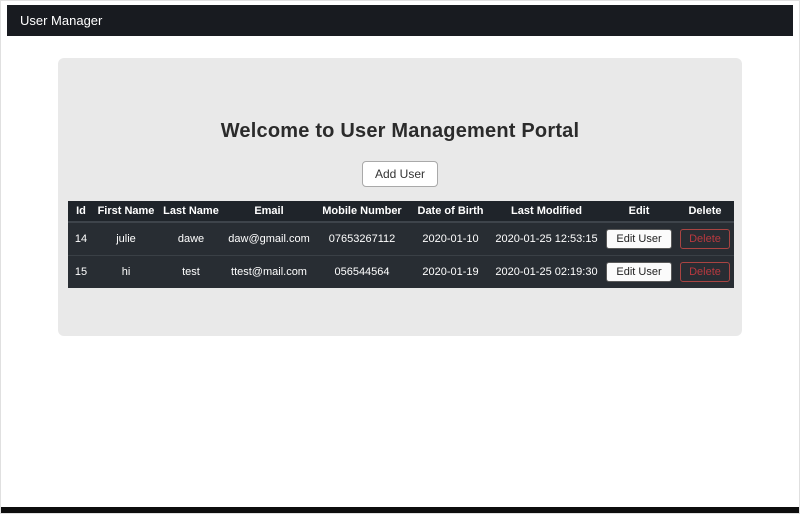 The image size is (800, 514). Describe the element at coordinates (126, 212) in the screenshot. I see `header-first-name: First Name` at that location.